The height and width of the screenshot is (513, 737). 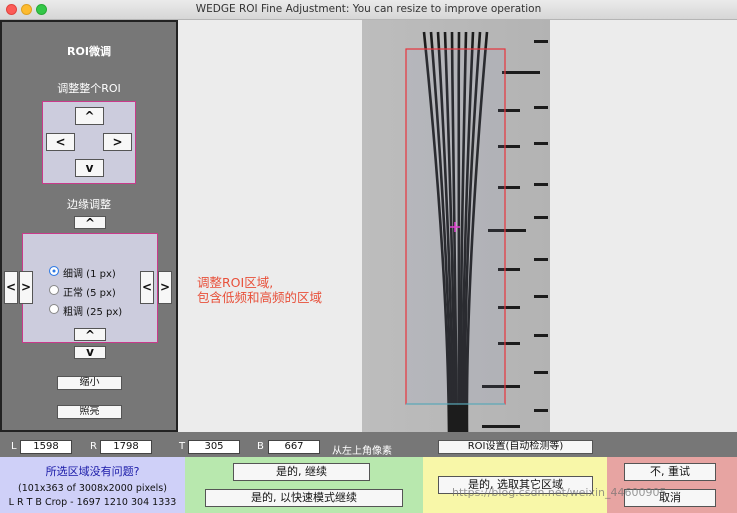 What do you see at coordinates (147, 287) in the screenshot?
I see `right-edge-left-button: <` at bounding box center [147, 287].